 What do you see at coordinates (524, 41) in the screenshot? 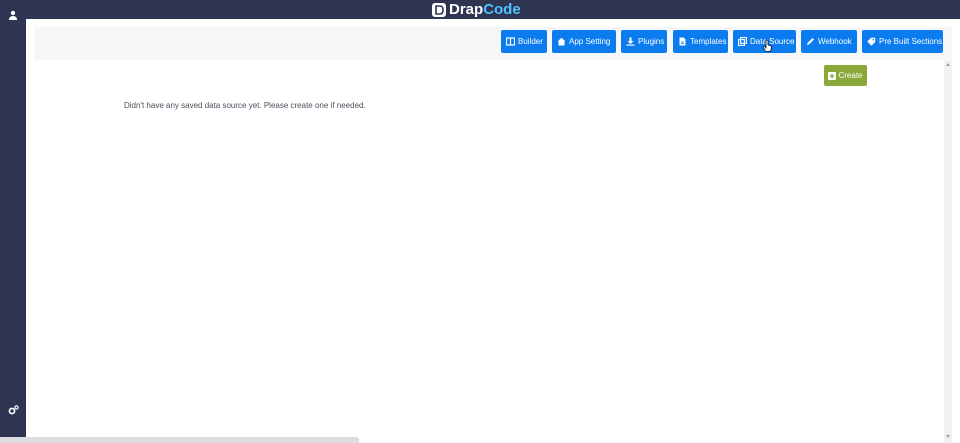
I see `builder-button: Builder` at bounding box center [524, 41].